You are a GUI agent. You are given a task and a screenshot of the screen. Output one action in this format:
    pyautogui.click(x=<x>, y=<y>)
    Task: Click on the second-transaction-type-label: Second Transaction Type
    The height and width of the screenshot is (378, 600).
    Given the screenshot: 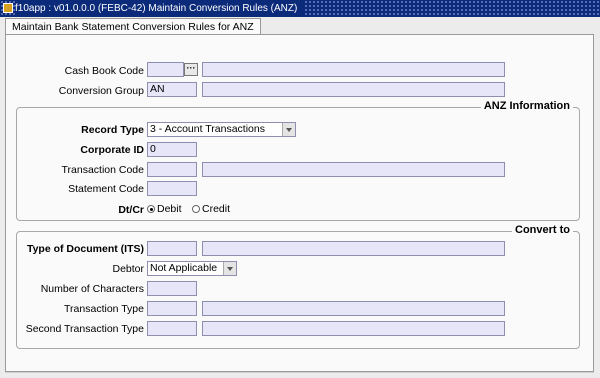 What is the action you would take?
    pyautogui.click(x=84, y=329)
    